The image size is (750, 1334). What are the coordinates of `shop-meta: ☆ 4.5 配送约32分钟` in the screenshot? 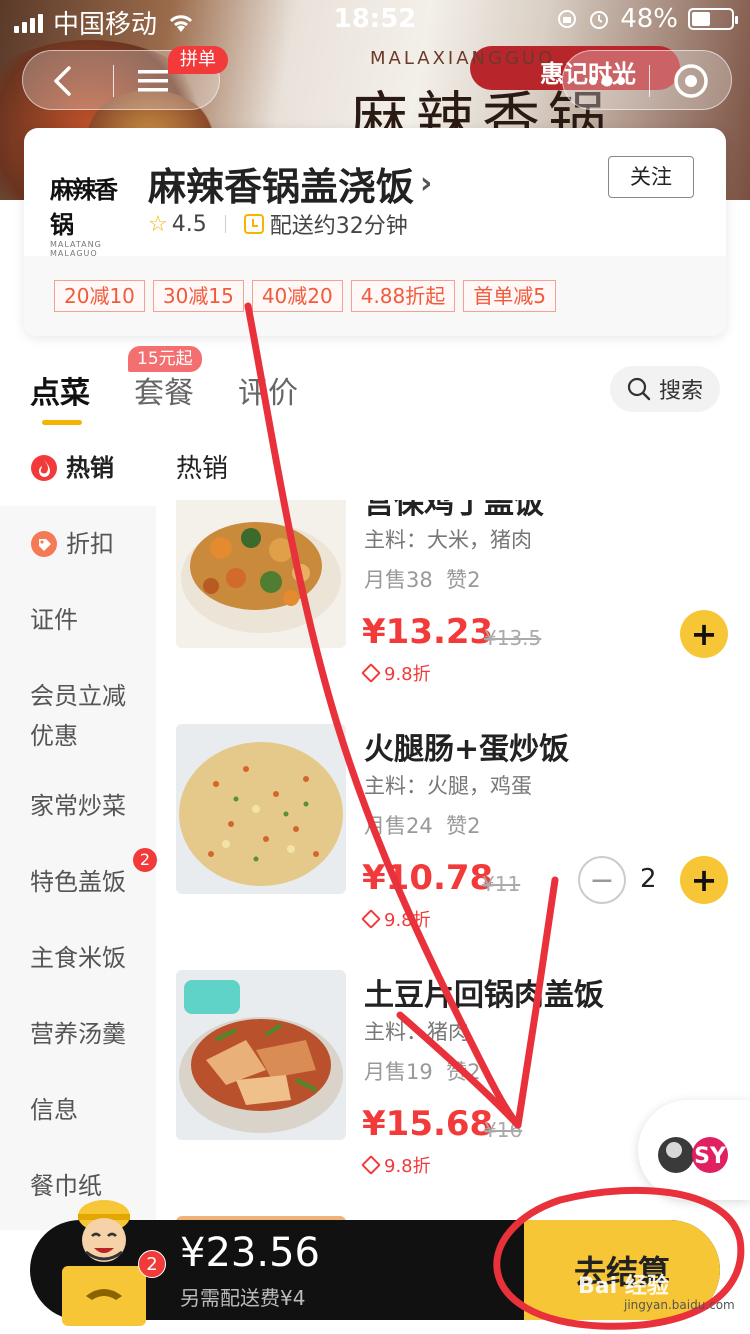 It's located at (278, 224).